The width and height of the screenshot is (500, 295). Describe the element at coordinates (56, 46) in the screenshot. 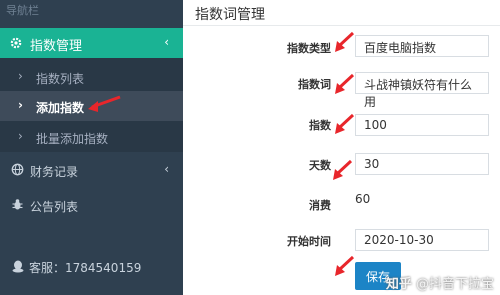

I see `menu-index-management-label: 指数管理` at that location.